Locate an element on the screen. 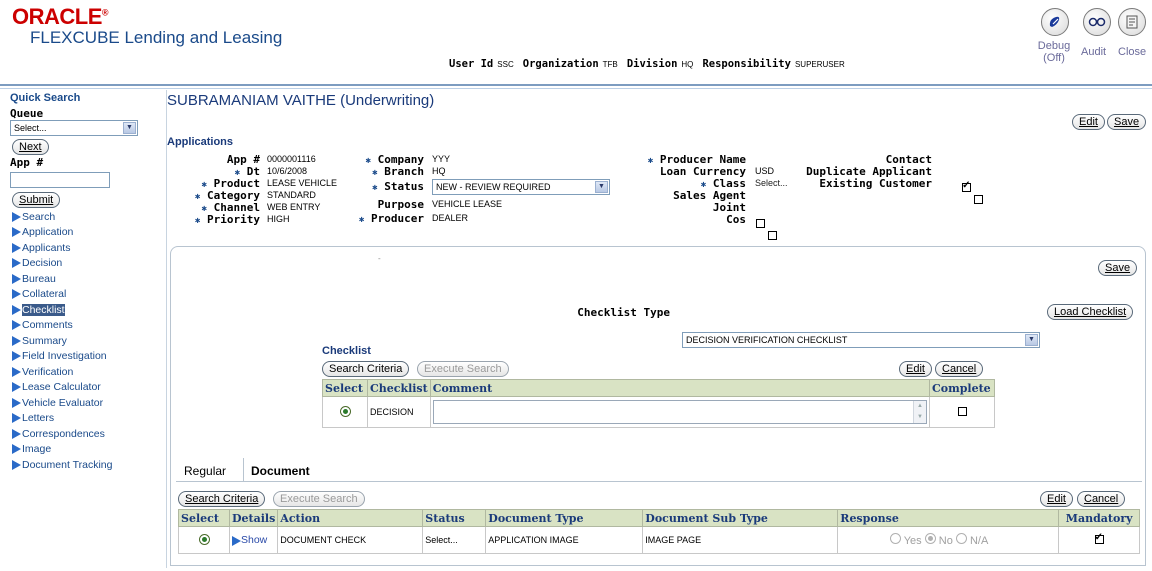 The width and height of the screenshot is (1152, 571). debug-label: Debug (Off) is located at coordinates (1054, 52).